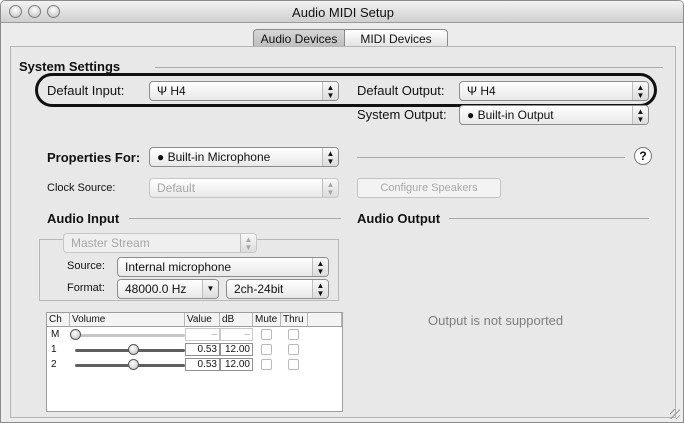 The height and width of the screenshot is (423, 684). Describe the element at coordinates (488, 91) in the screenshot. I see `default-output-value: H4` at that location.